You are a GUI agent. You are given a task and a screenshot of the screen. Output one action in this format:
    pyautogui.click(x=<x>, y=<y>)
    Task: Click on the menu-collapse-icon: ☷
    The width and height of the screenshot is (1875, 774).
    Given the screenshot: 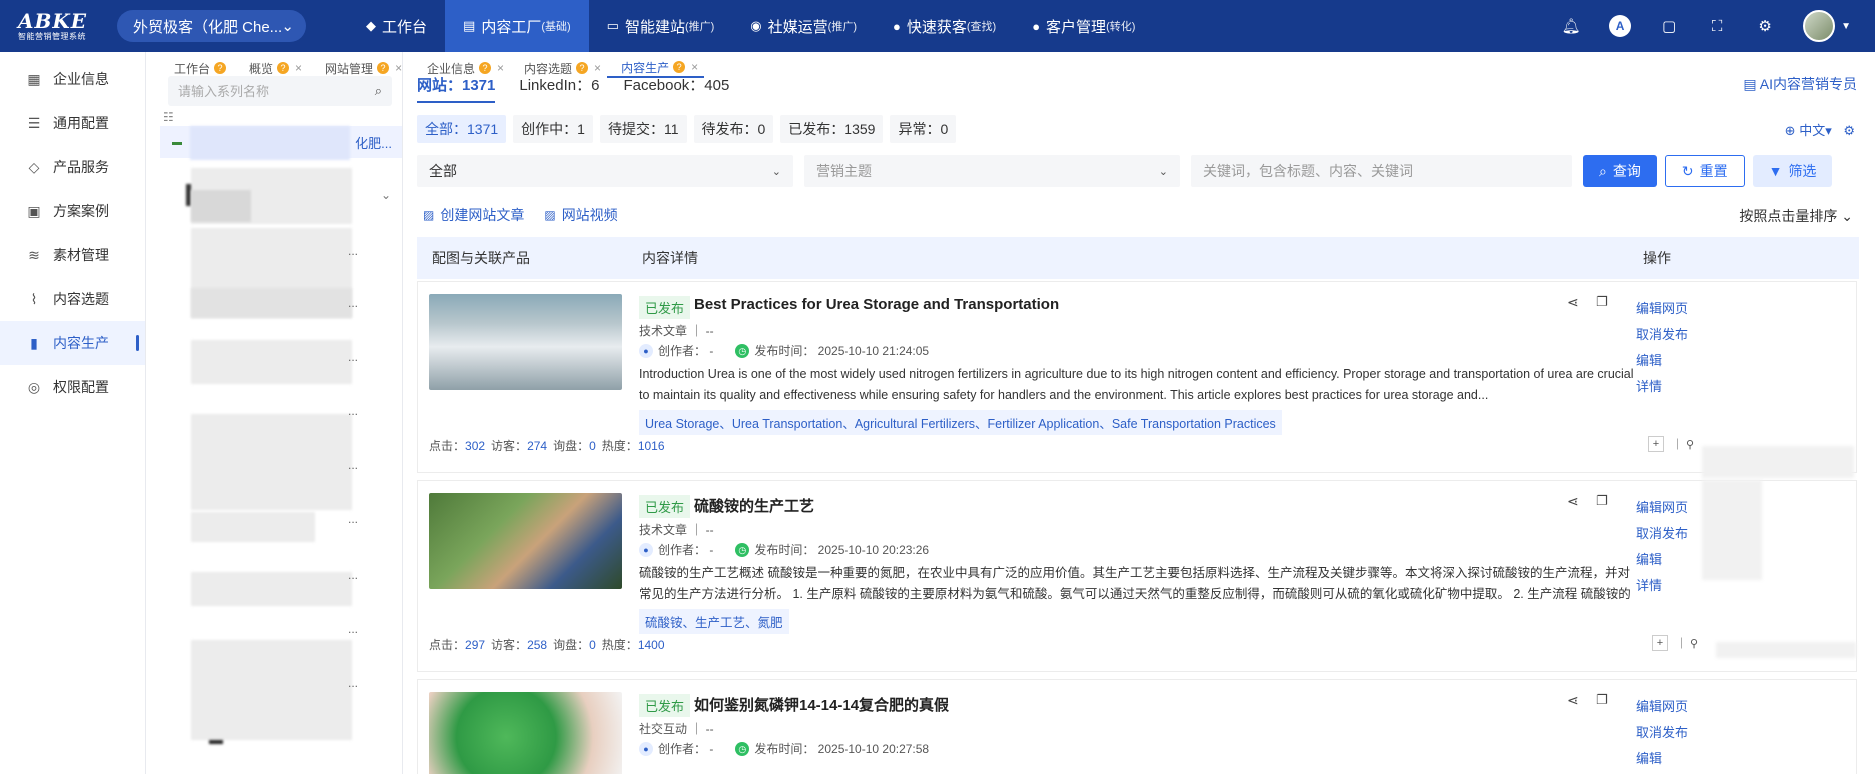 What is the action you would take?
    pyautogui.click(x=168, y=117)
    